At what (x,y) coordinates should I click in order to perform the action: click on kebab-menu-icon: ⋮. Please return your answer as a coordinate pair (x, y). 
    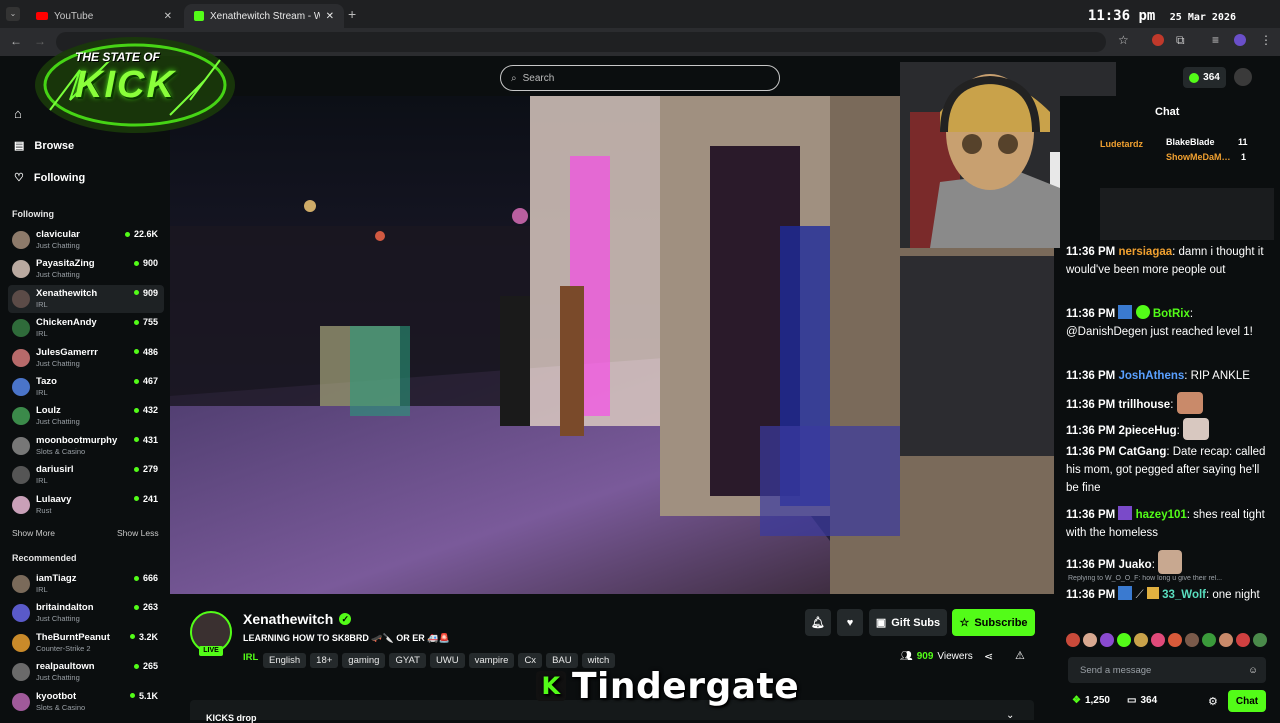
    Looking at the image, I should click on (1266, 40).